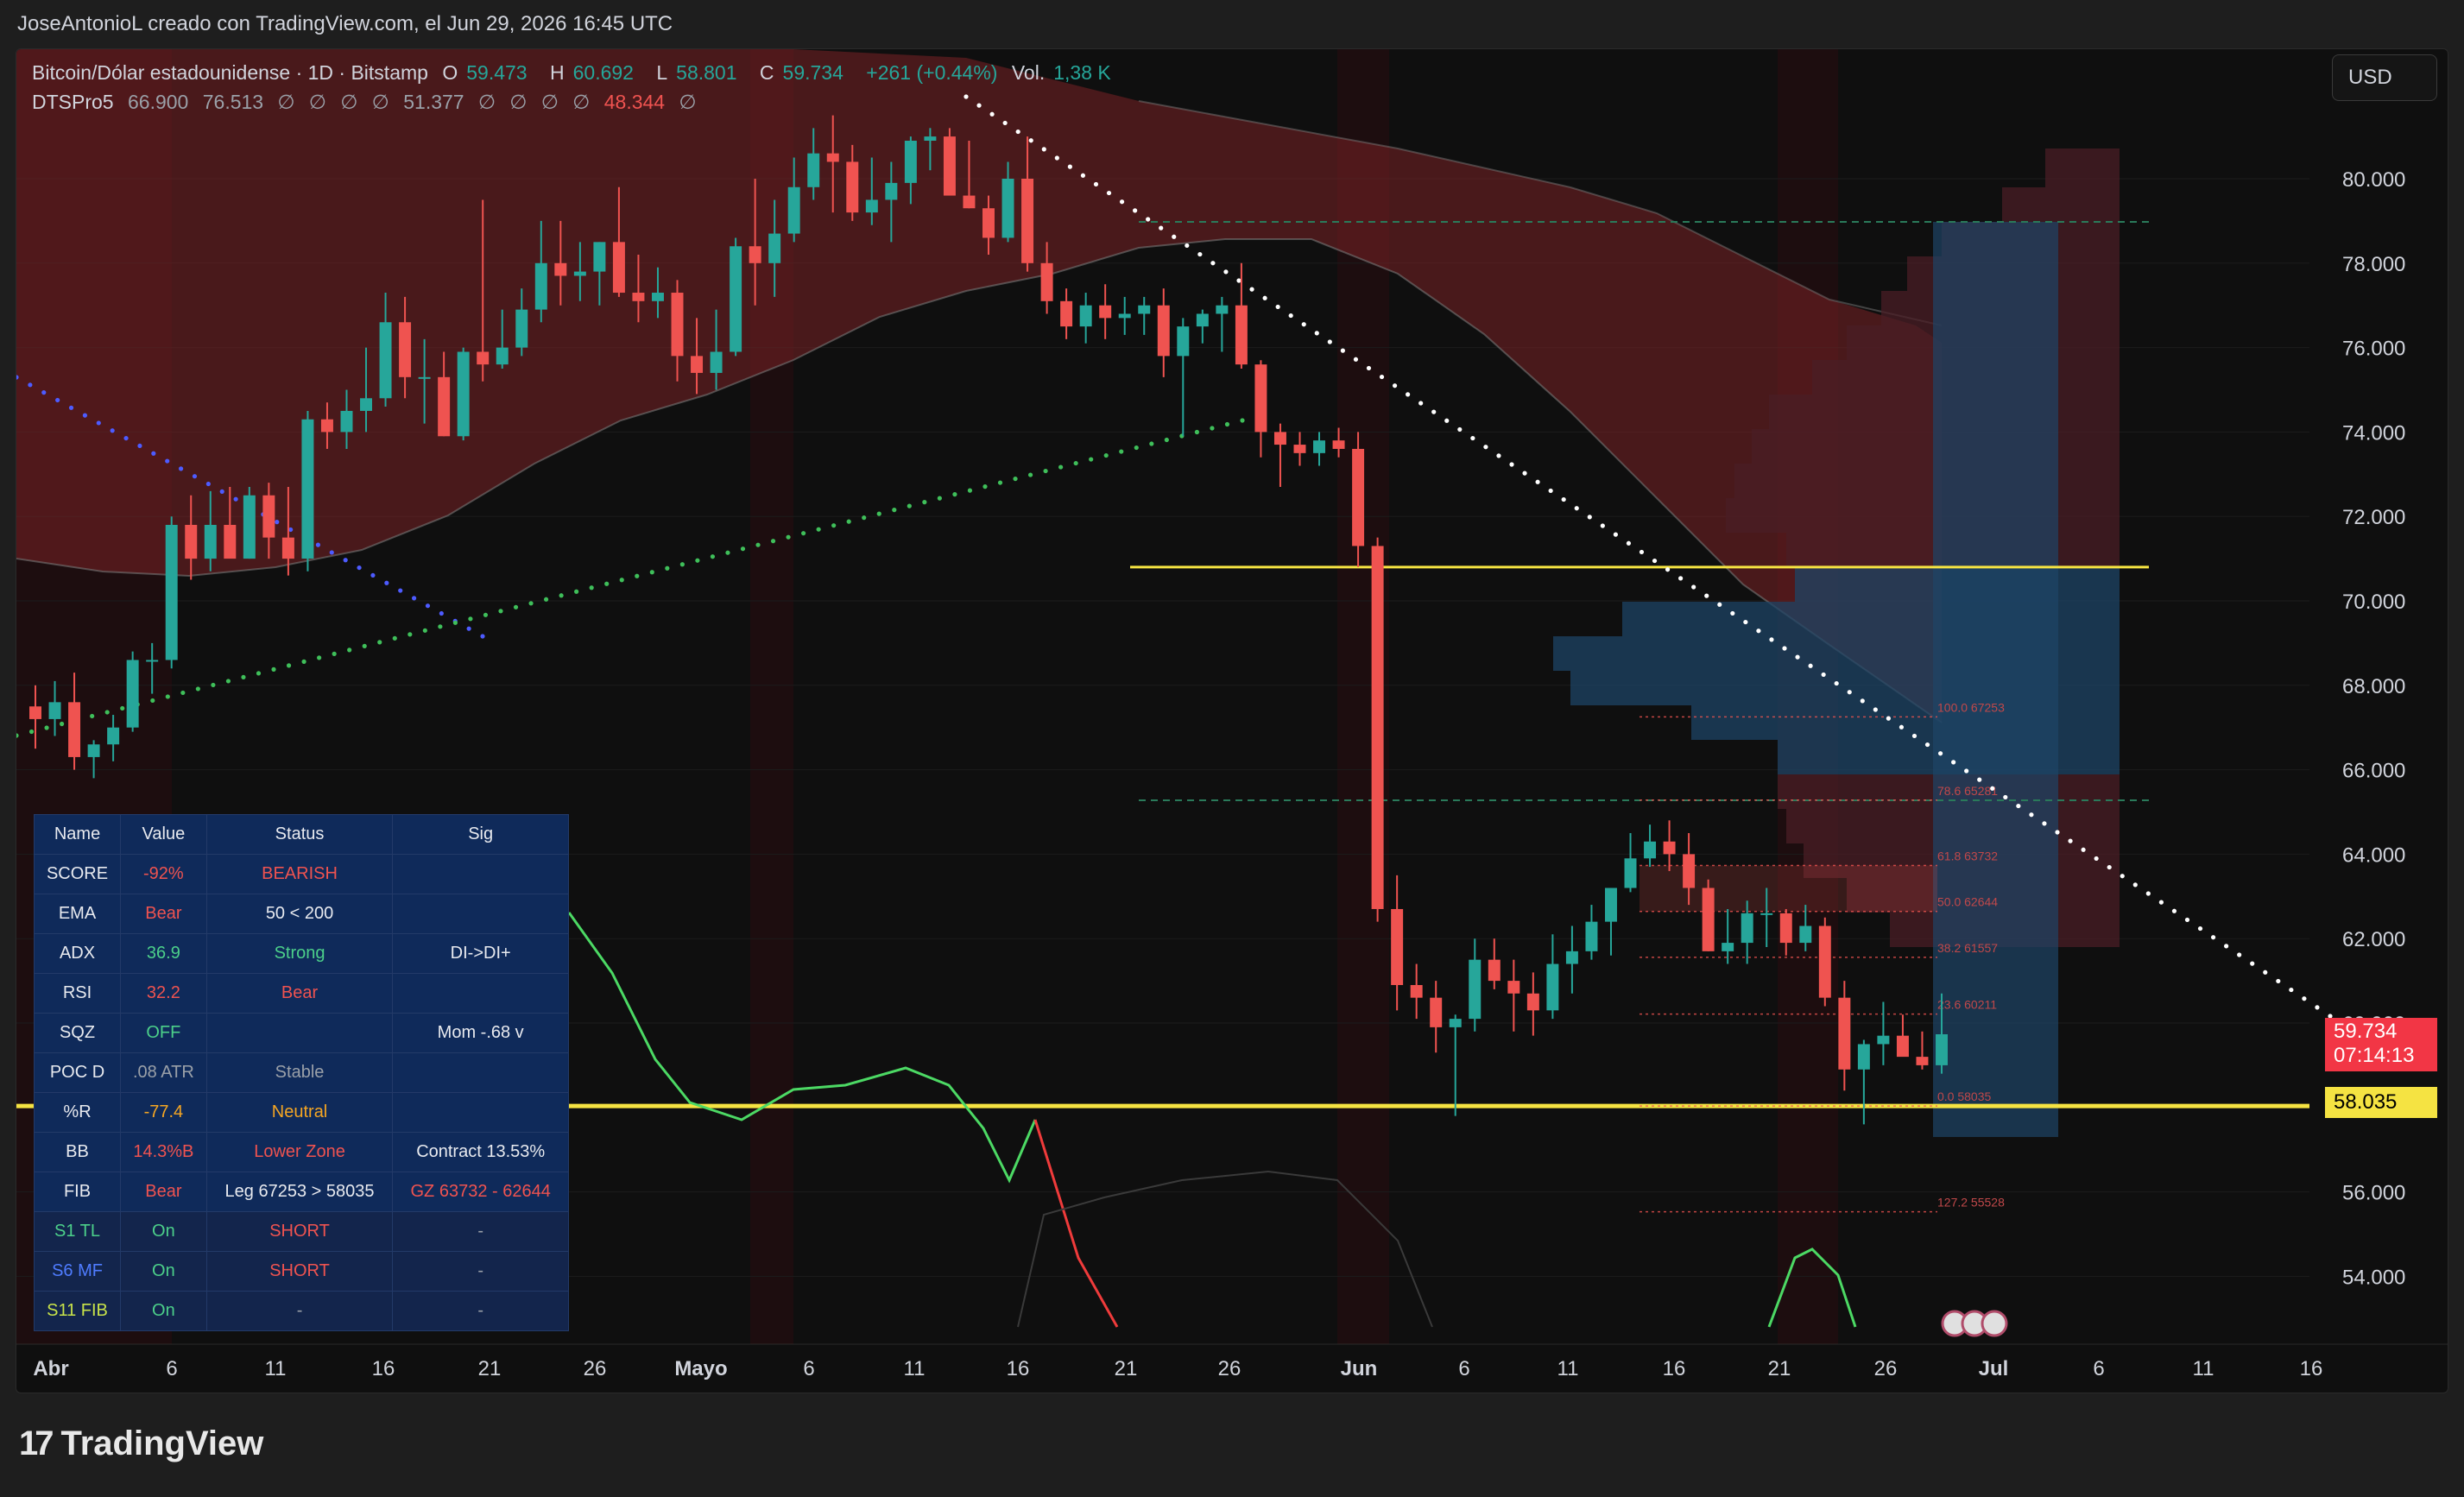 This screenshot has height=1497, width=2464. I want to click on info-cell-name: %R, so click(77, 1112).